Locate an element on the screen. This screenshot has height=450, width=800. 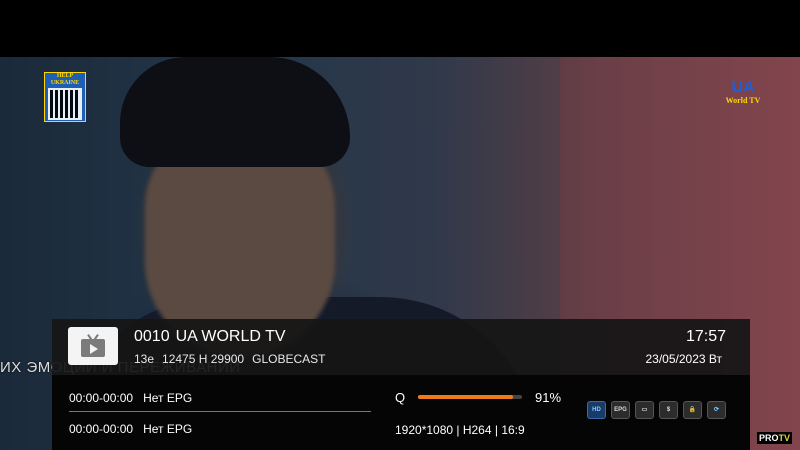
signal-quality-fill is located at coordinates (465, 397).